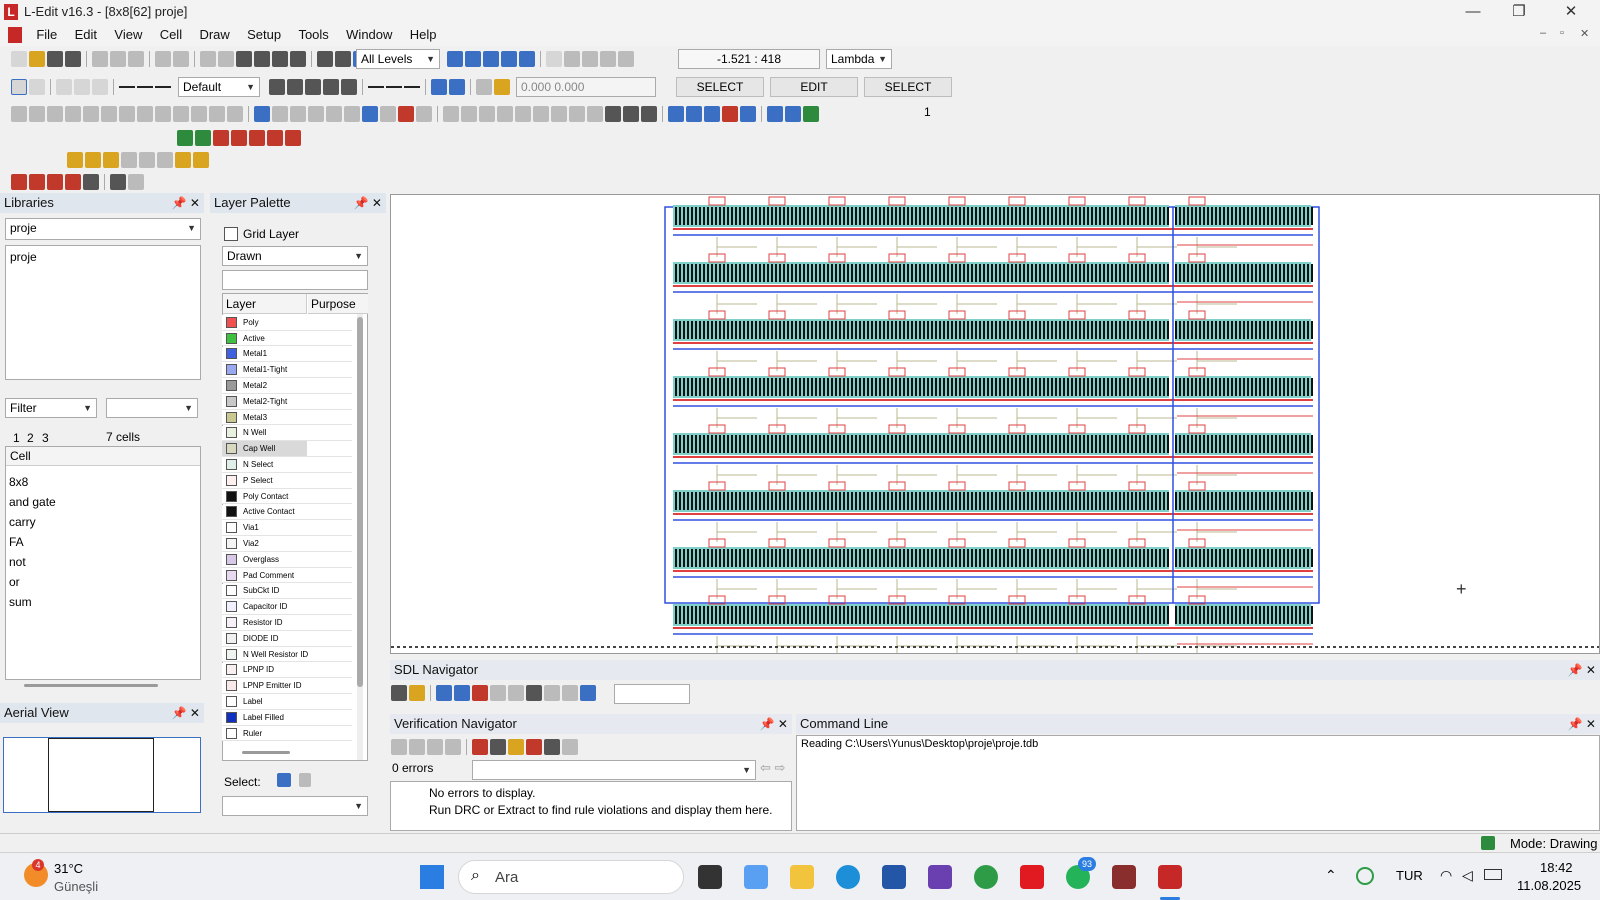  What do you see at coordinates (287, 433) in the screenshot?
I see `layer-row: N Well` at bounding box center [287, 433].